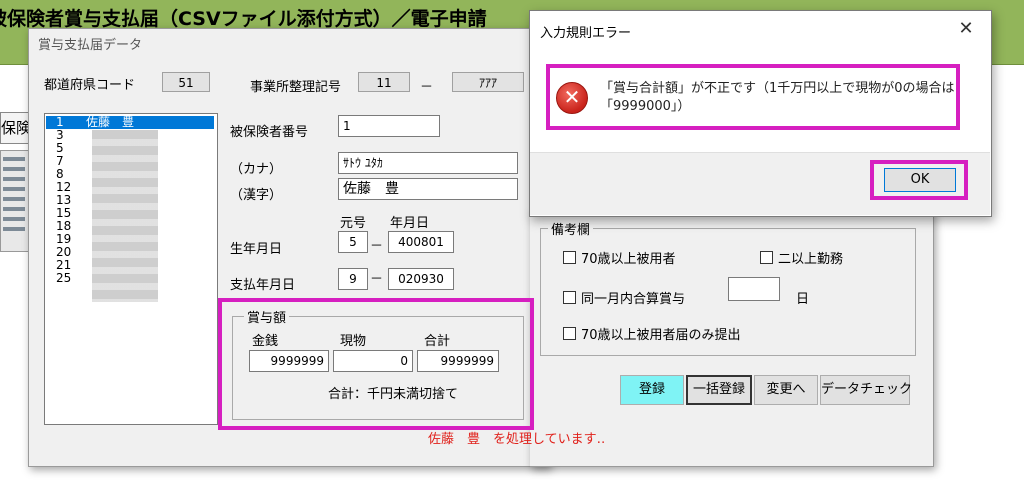 The image size is (1024, 481). What do you see at coordinates (586, 33) in the screenshot?
I see `error-dialog-title: 入力規則エラー` at bounding box center [586, 33].